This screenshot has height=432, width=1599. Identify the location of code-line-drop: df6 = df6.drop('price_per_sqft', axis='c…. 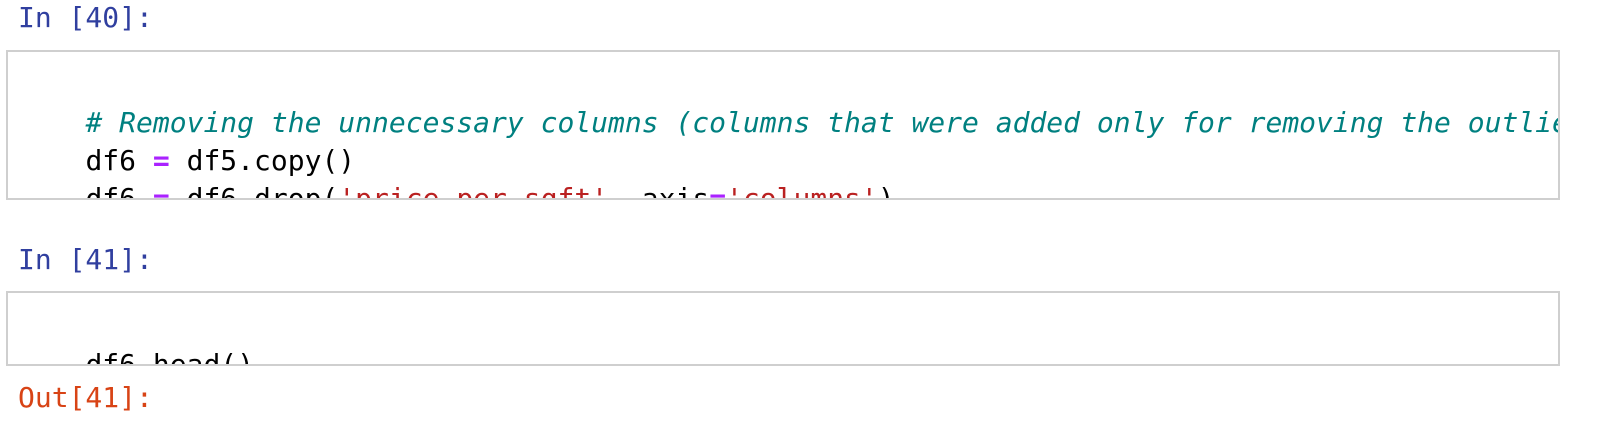
(456, 170).